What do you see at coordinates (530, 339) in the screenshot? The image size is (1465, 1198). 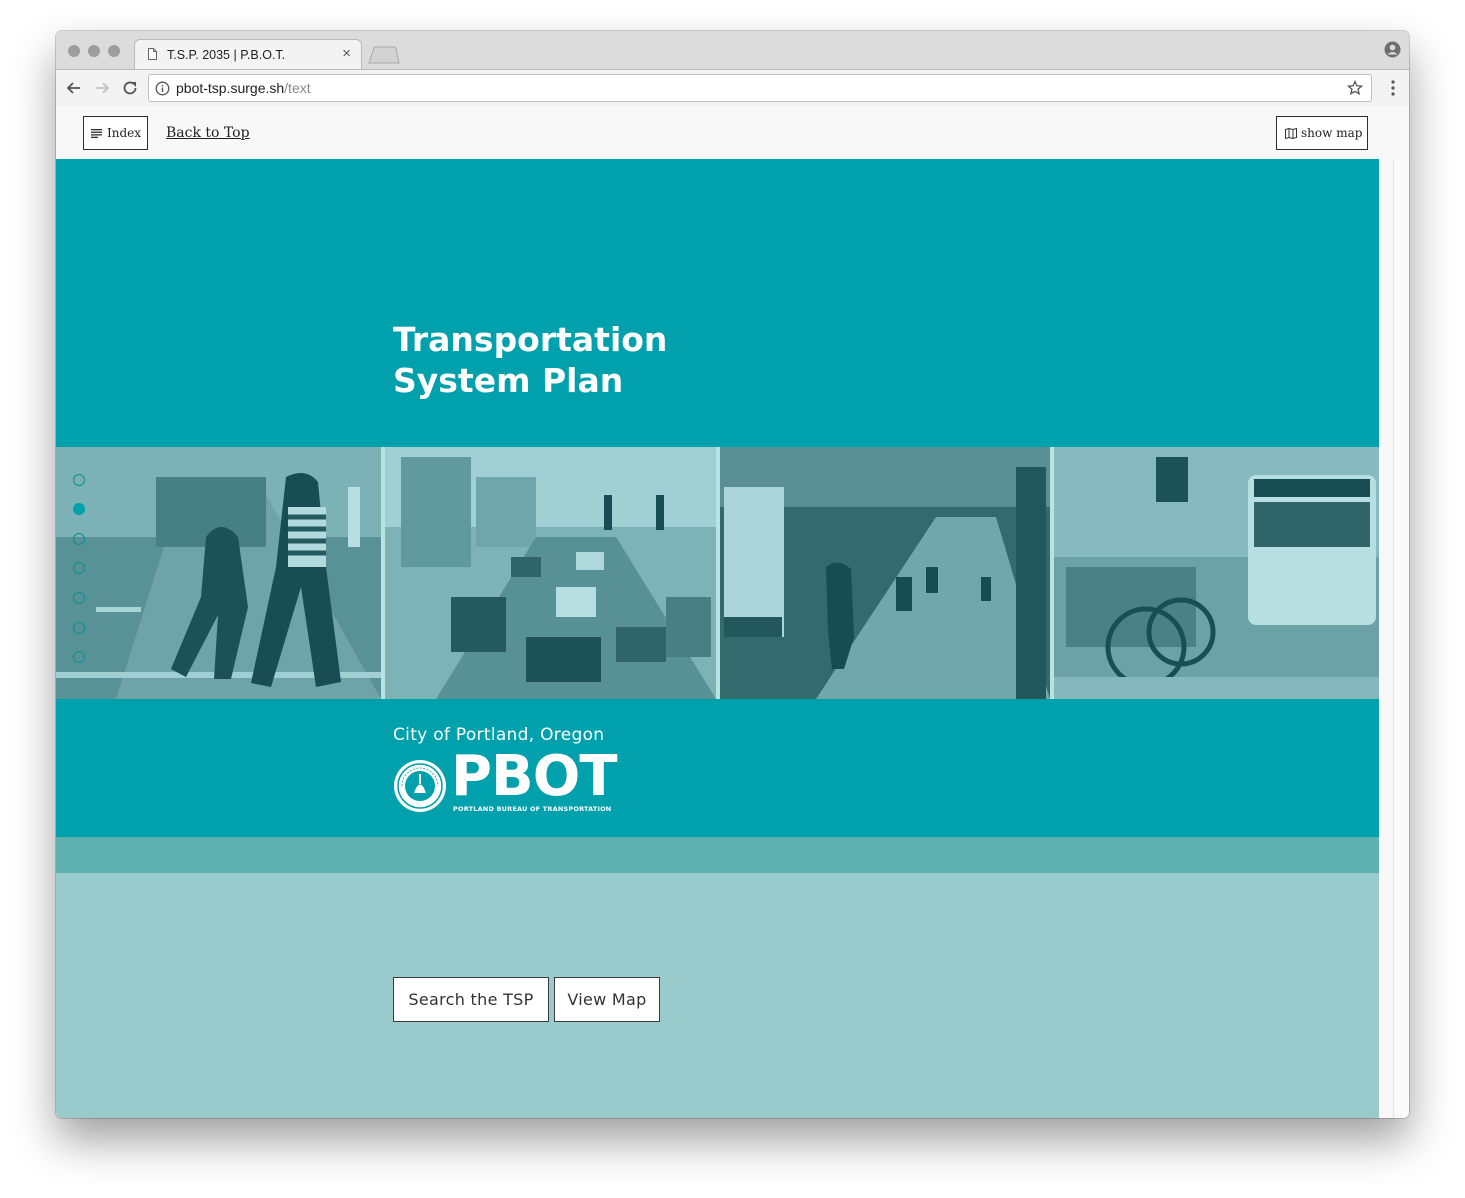 I see `title-line-1: Transportation` at bounding box center [530, 339].